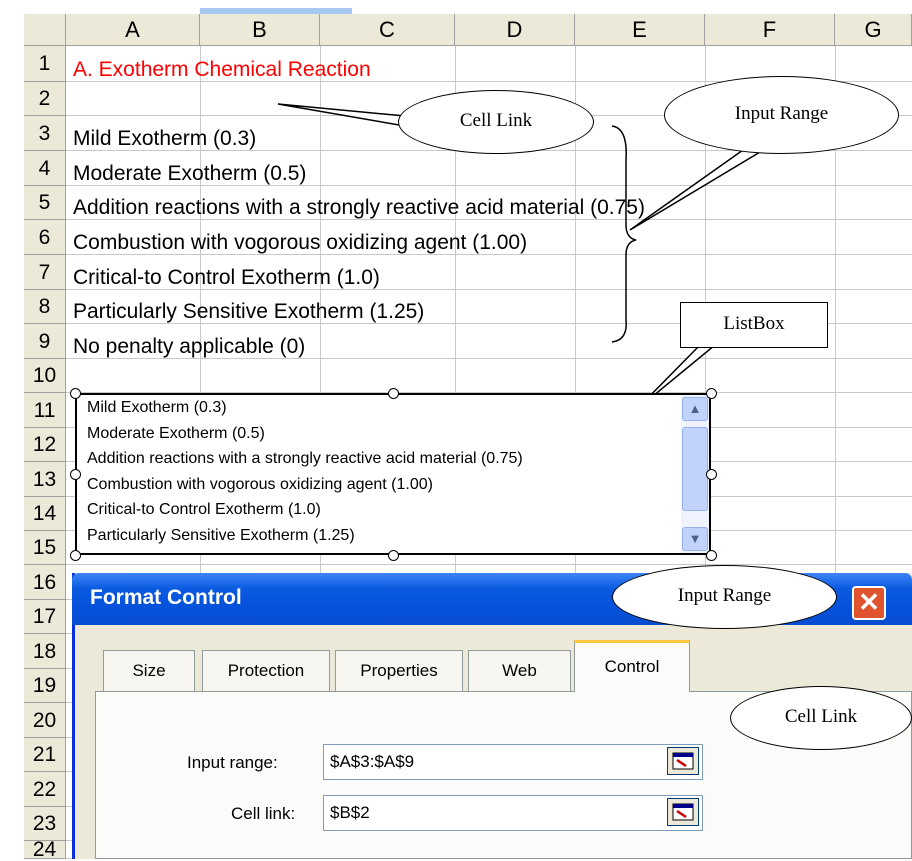  I want to click on callout-input-range: Input Range, so click(781, 115).